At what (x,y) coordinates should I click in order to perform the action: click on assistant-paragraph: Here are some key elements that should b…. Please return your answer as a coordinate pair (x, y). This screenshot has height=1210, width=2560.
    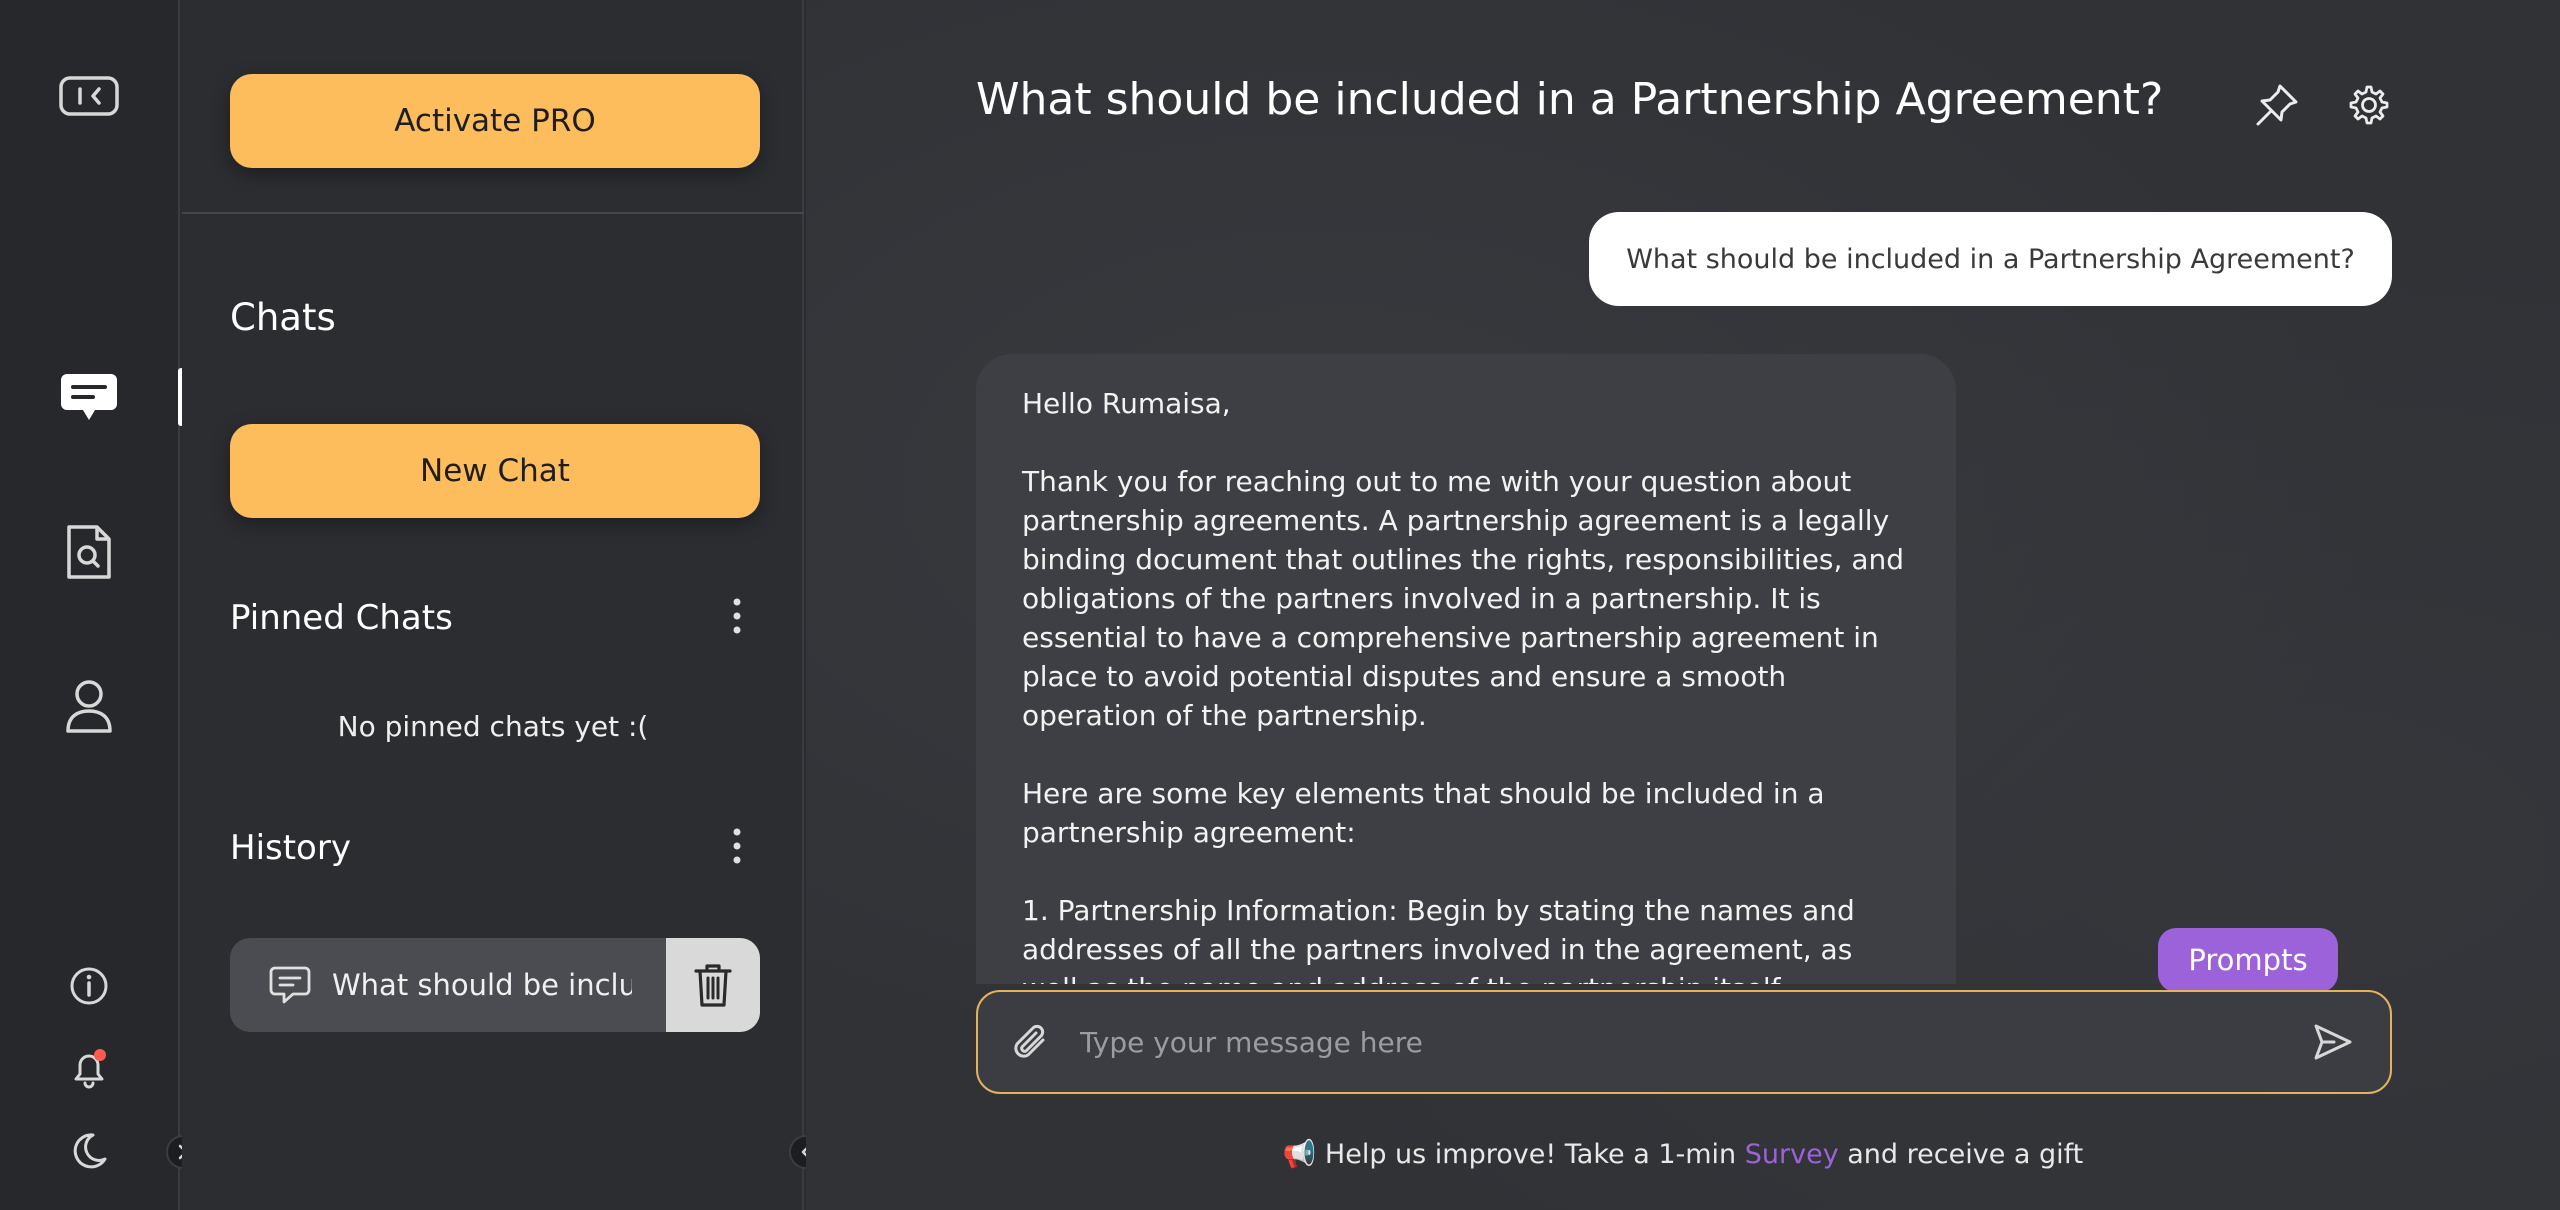
    Looking at the image, I should click on (1423, 813).